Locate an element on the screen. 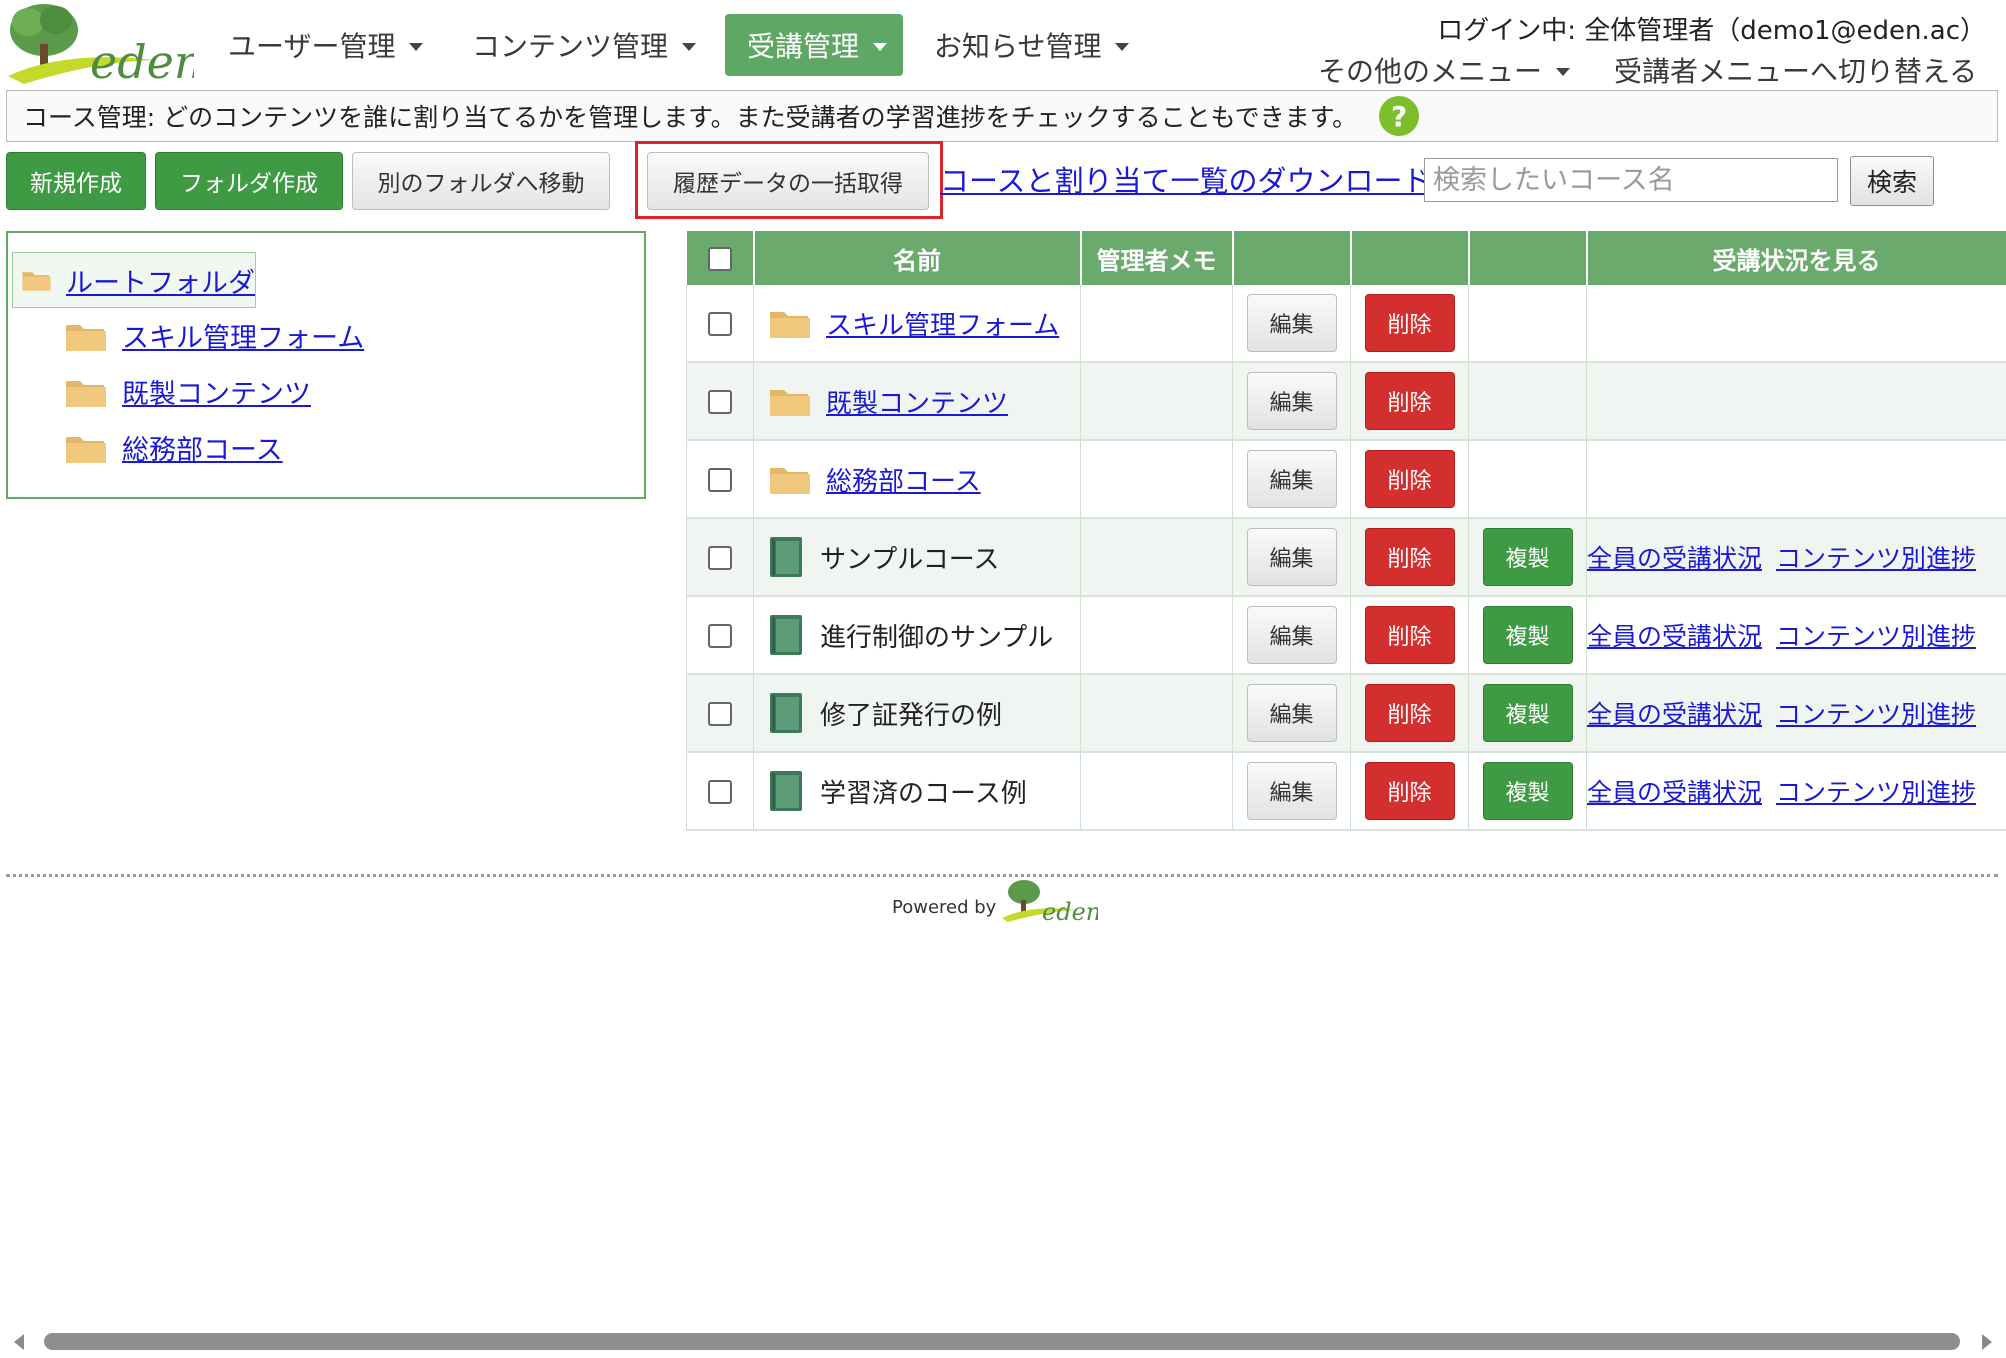  nav-content-management-label: コンテンツ管理 is located at coordinates (570, 46).